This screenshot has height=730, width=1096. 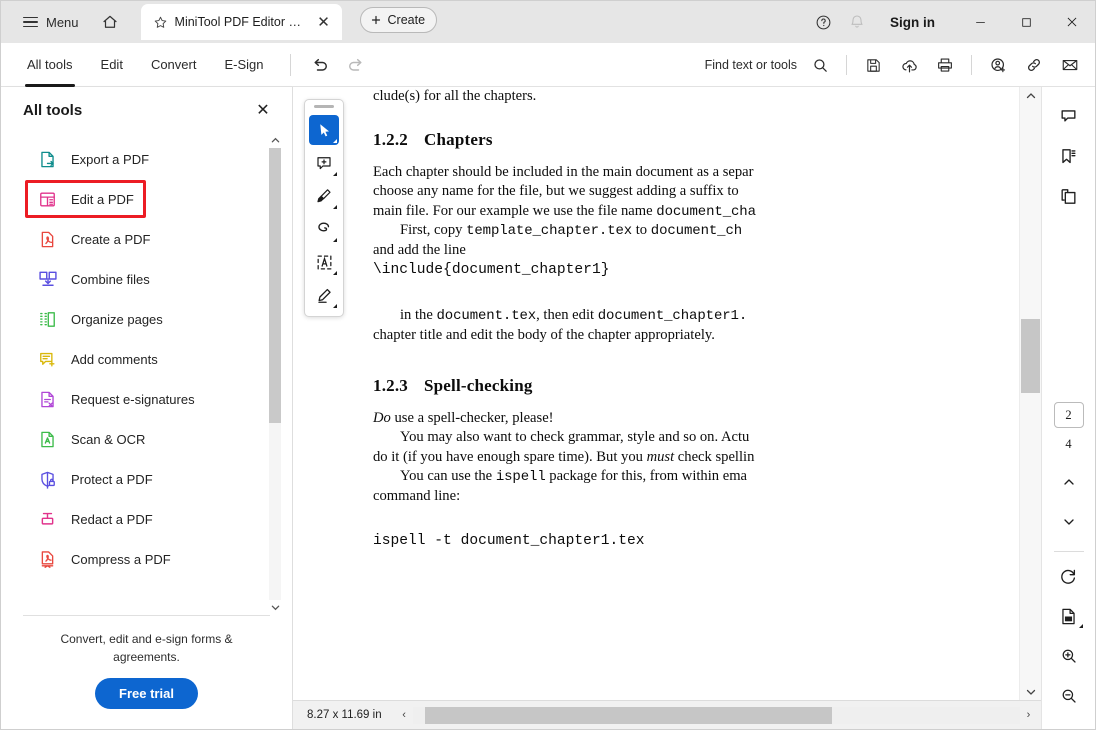 I want to click on drag-handle, so click(x=324, y=106).